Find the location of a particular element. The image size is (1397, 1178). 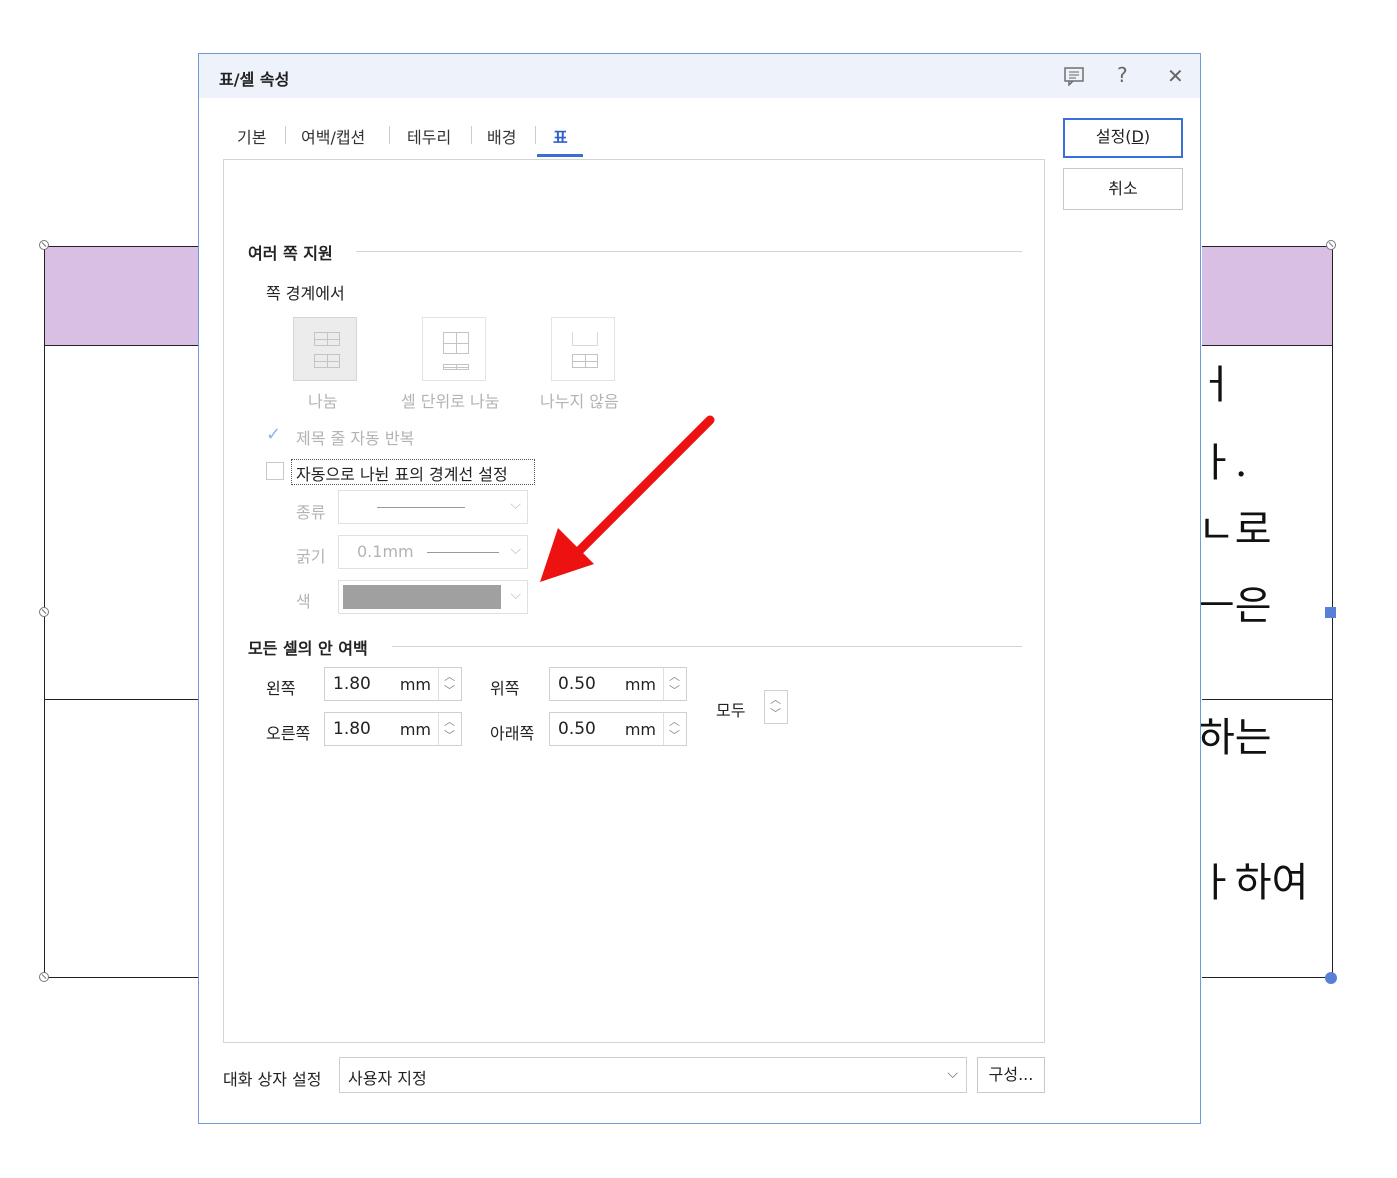

margin-left-input: 1.80 mm ︿ ﹀ is located at coordinates (393, 684).